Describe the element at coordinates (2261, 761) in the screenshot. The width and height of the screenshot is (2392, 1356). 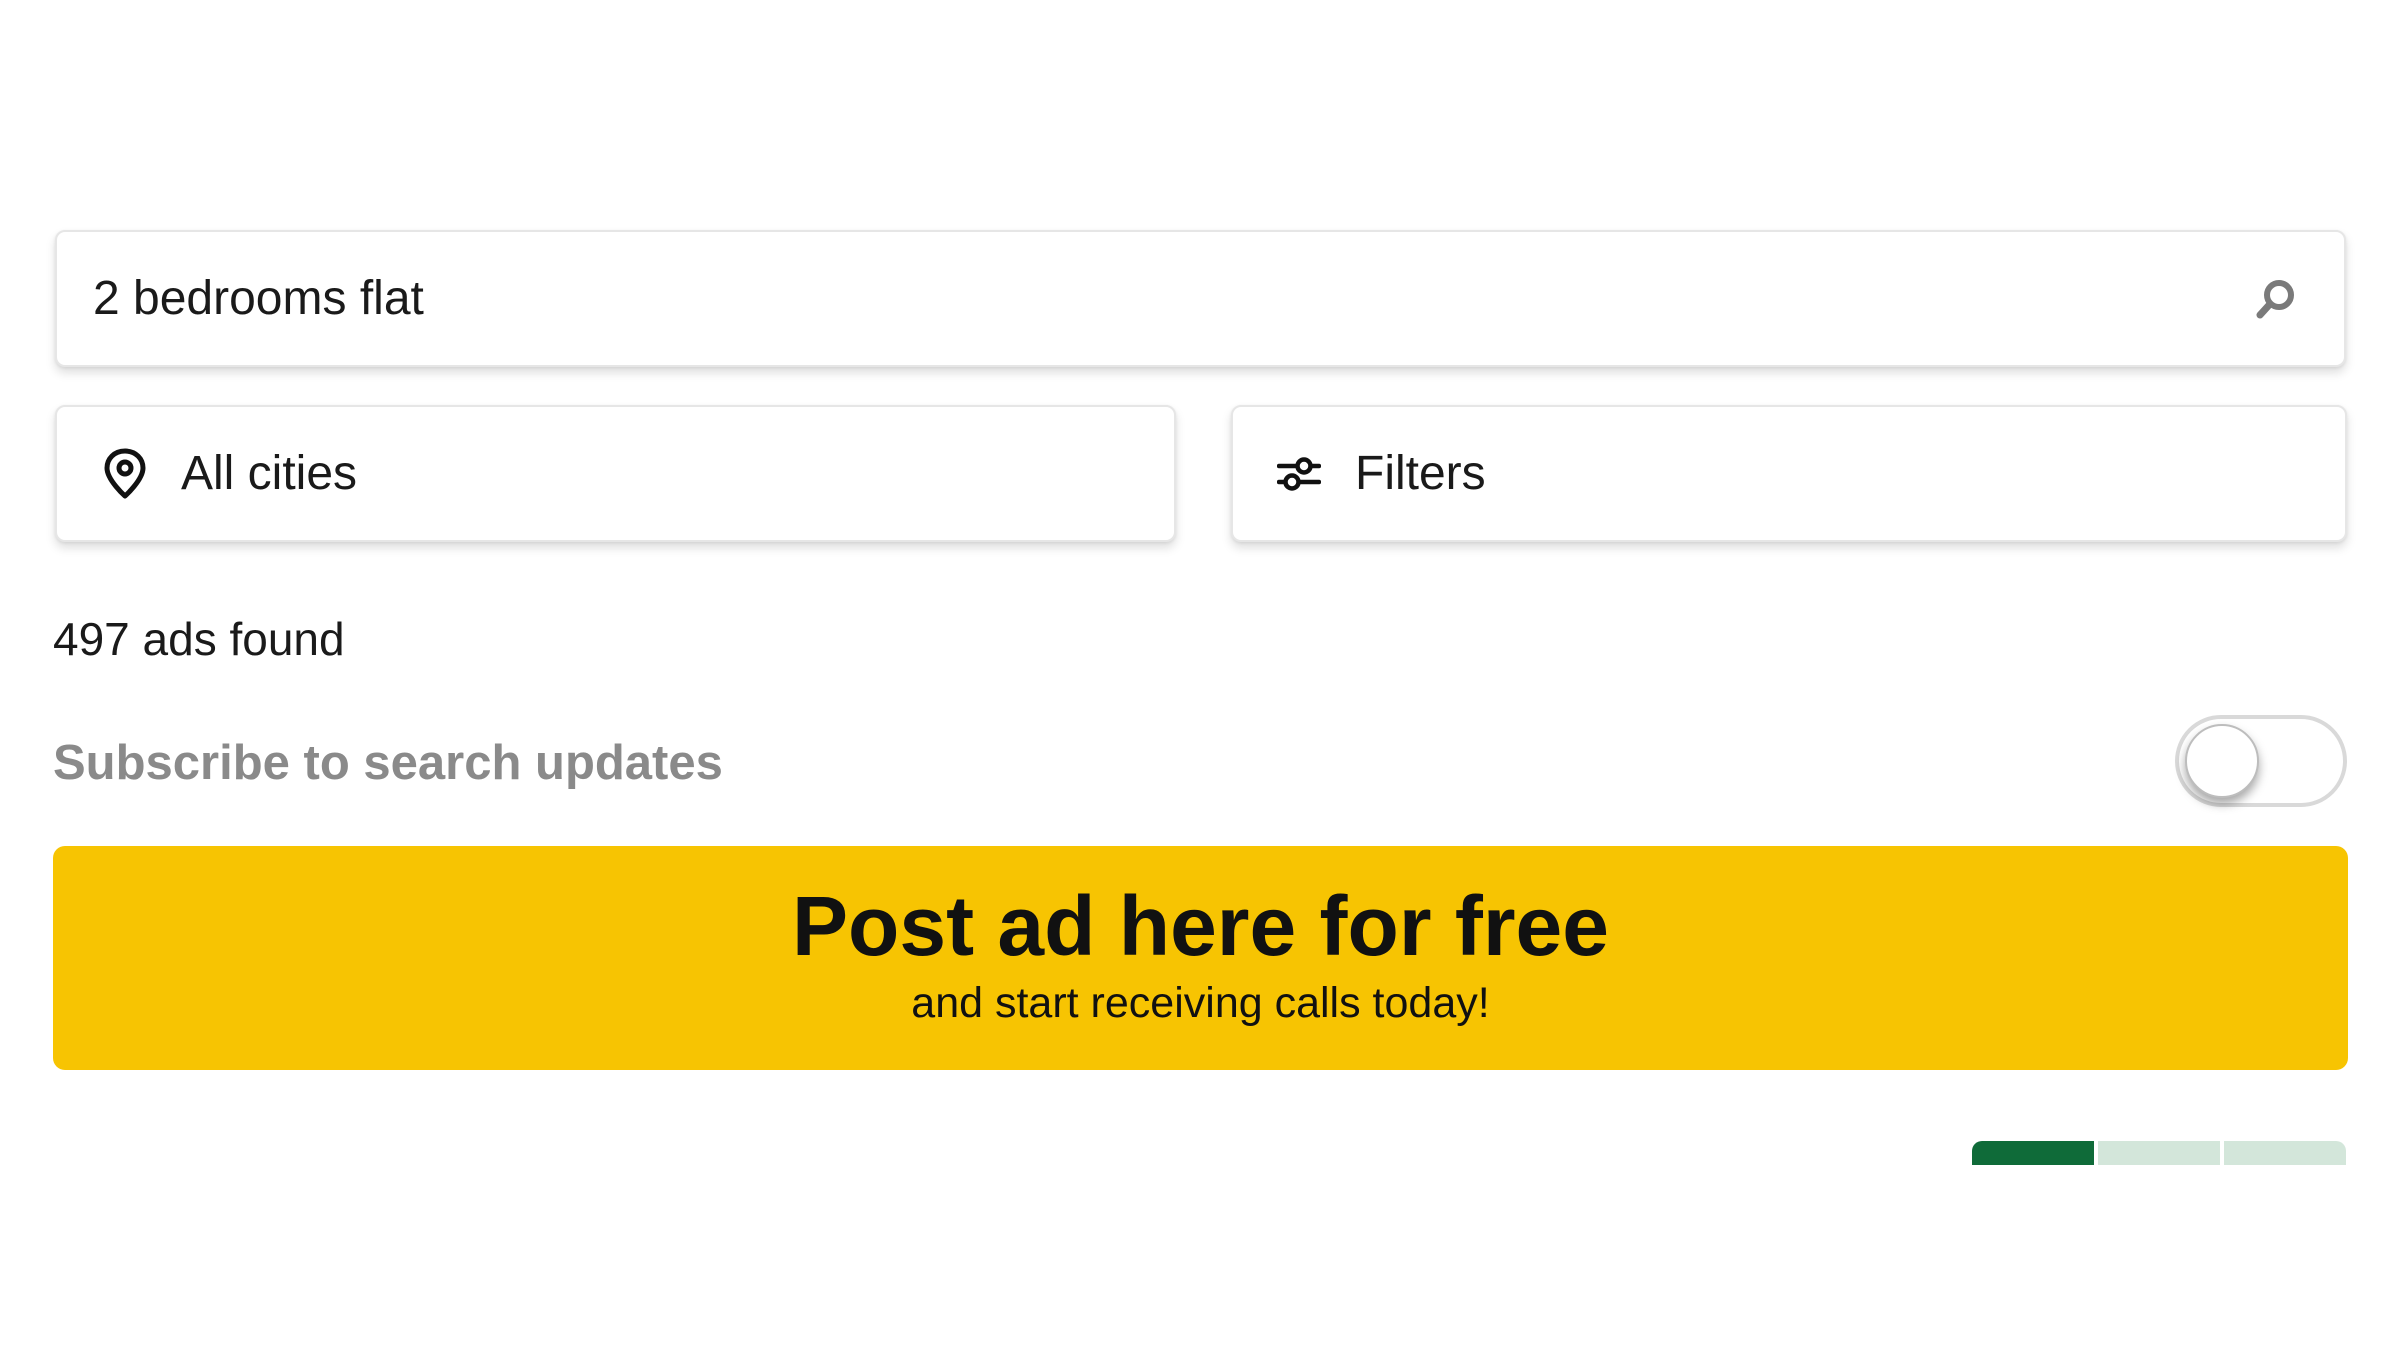
I see `subscribe-toggle` at that location.